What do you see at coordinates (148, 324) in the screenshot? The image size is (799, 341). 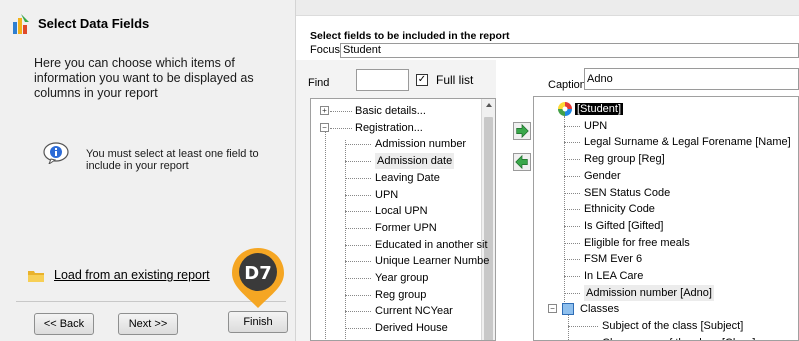 I see `next-button: Next >>` at bounding box center [148, 324].